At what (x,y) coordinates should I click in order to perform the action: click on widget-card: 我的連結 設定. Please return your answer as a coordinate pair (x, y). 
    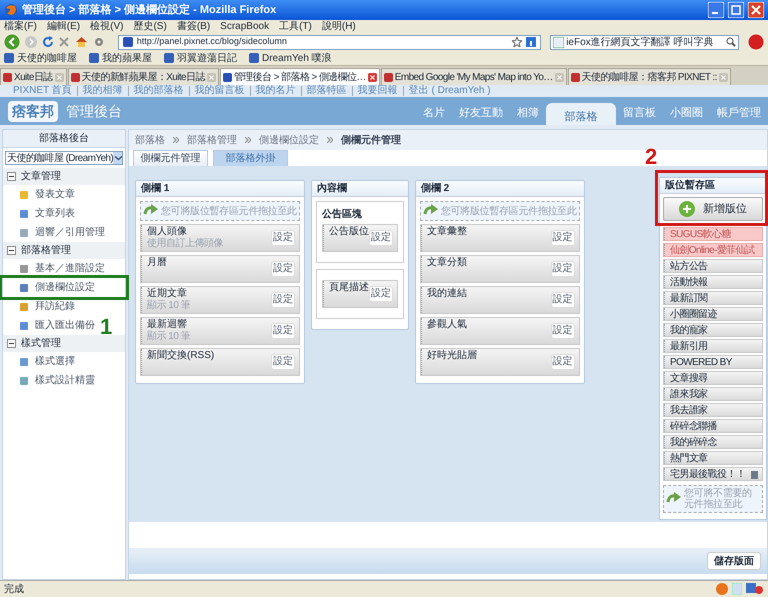
    Looking at the image, I should click on (500, 300).